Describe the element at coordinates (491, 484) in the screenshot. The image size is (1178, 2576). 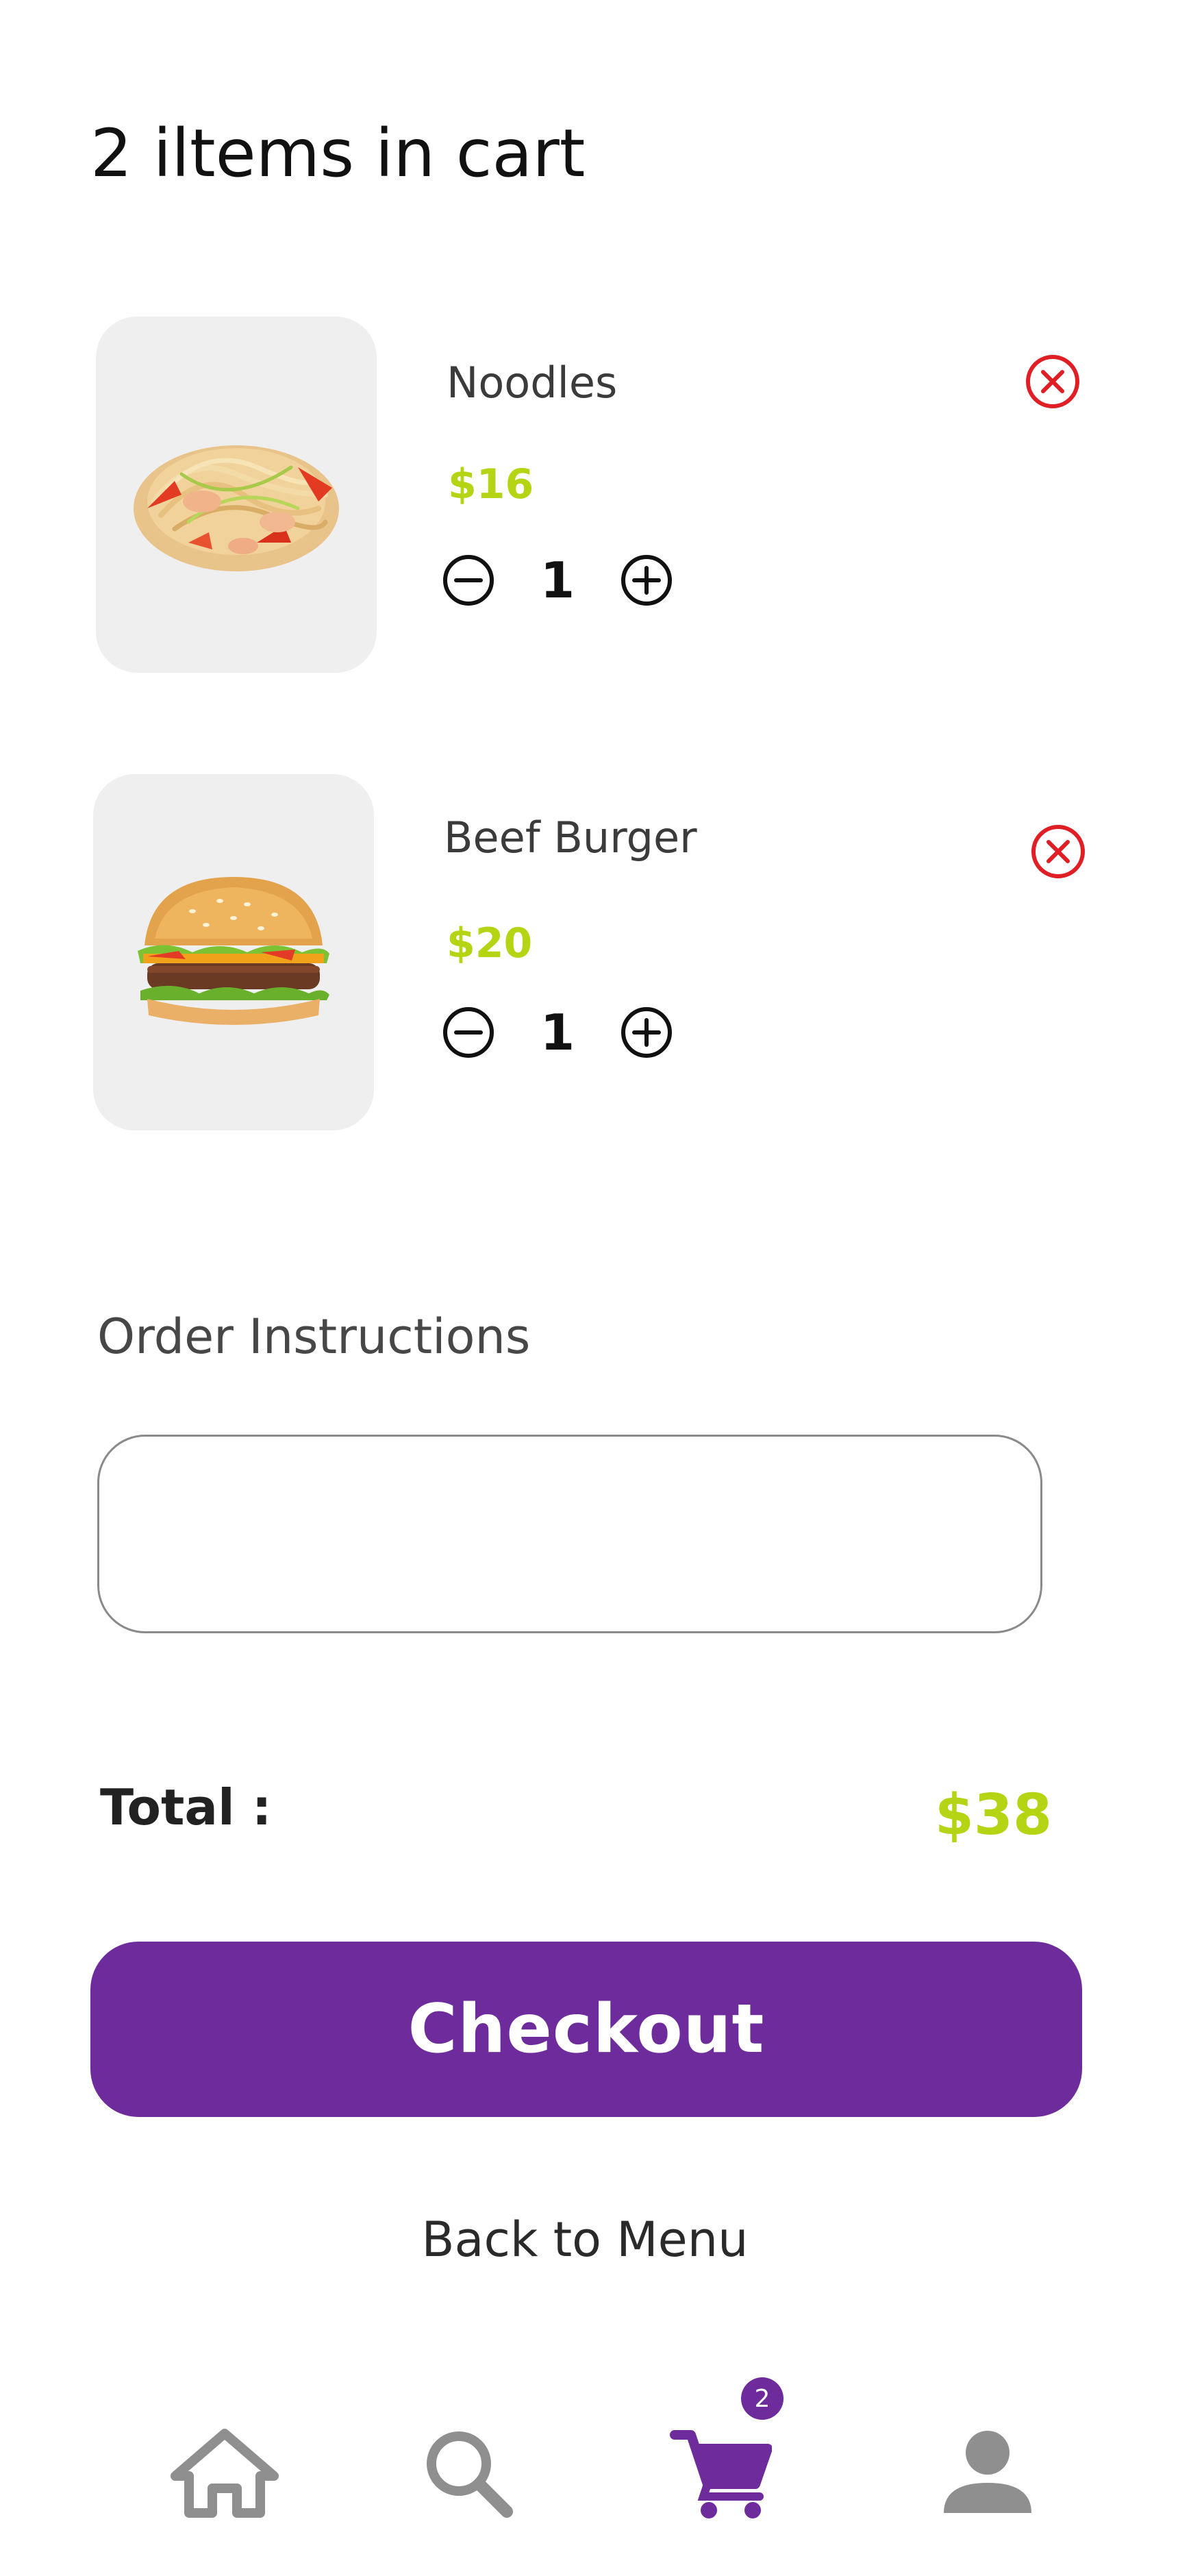
I see `item-price: $16` at that location.